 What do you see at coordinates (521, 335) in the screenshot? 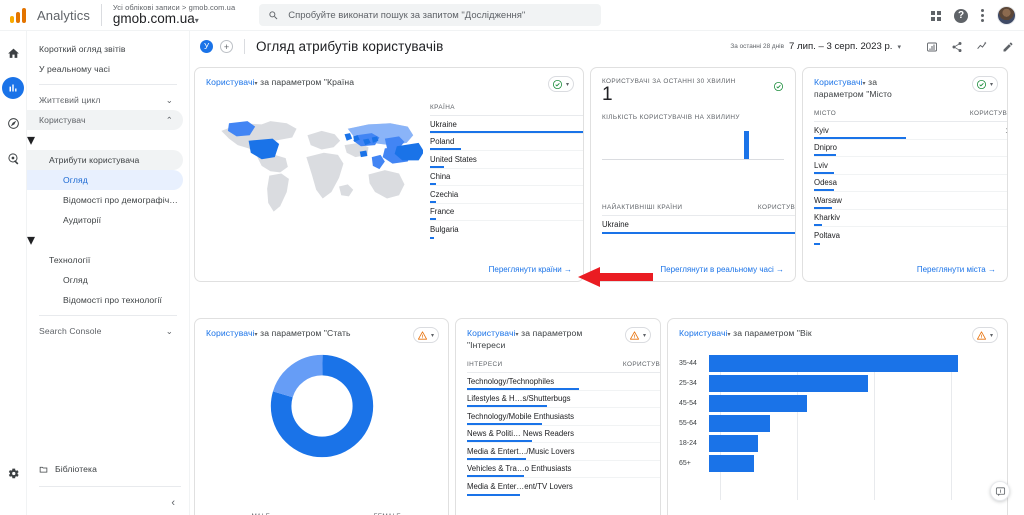
I see `card-title: Користувачі▾ за параметром "Інтереси` at bounding box center [521, 335].